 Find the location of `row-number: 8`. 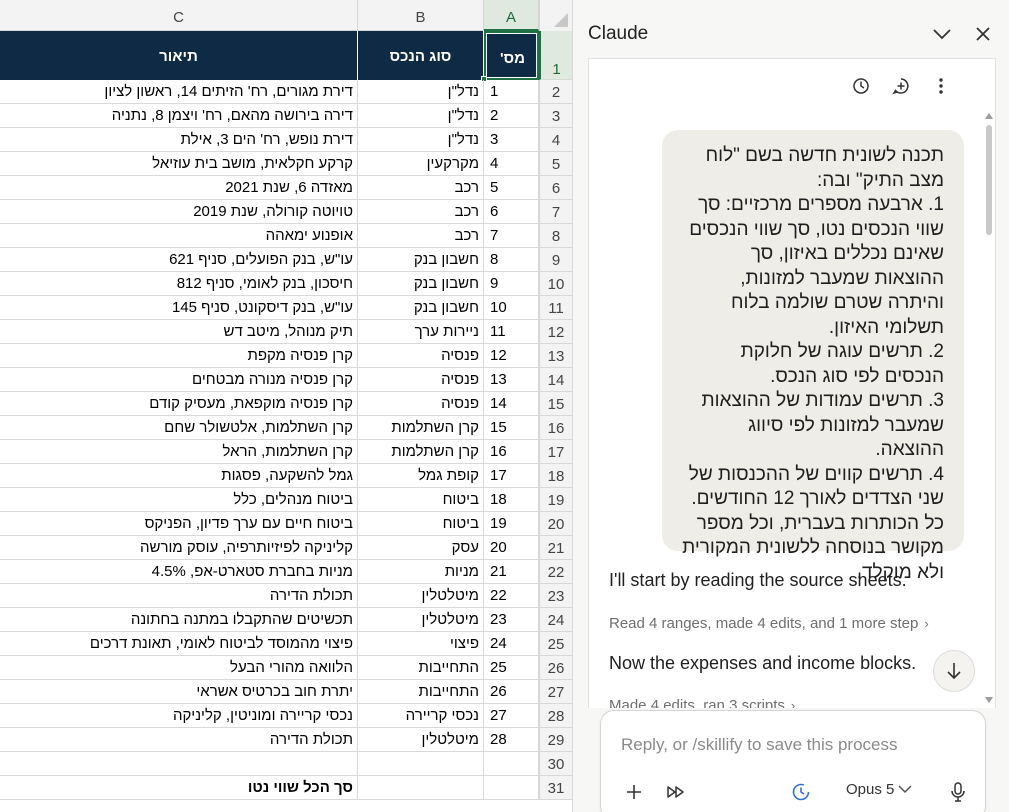

row-number: 8 is located at coordinates (555, 236).